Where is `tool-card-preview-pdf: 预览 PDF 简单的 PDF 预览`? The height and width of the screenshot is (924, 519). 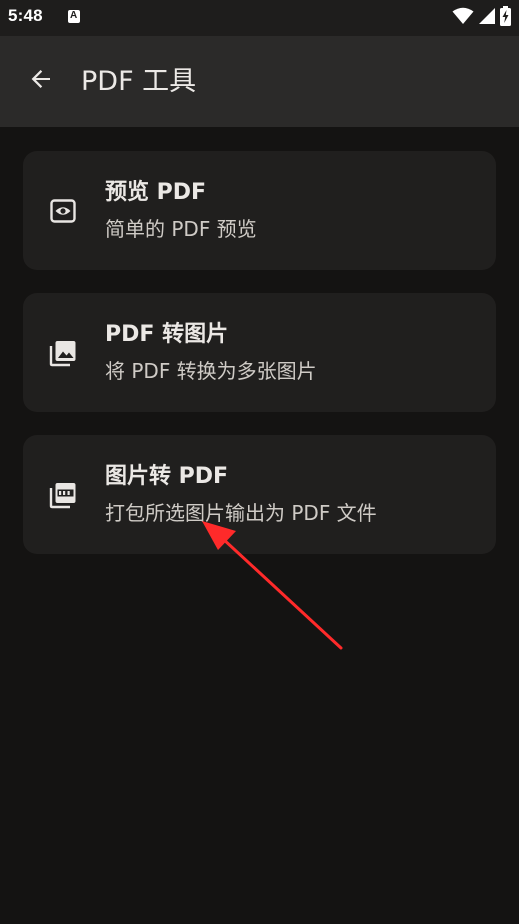 tool-card-preview-pdf: 预览 PDF 简单的 PDF 预览 is located at coordinates (259, 210).